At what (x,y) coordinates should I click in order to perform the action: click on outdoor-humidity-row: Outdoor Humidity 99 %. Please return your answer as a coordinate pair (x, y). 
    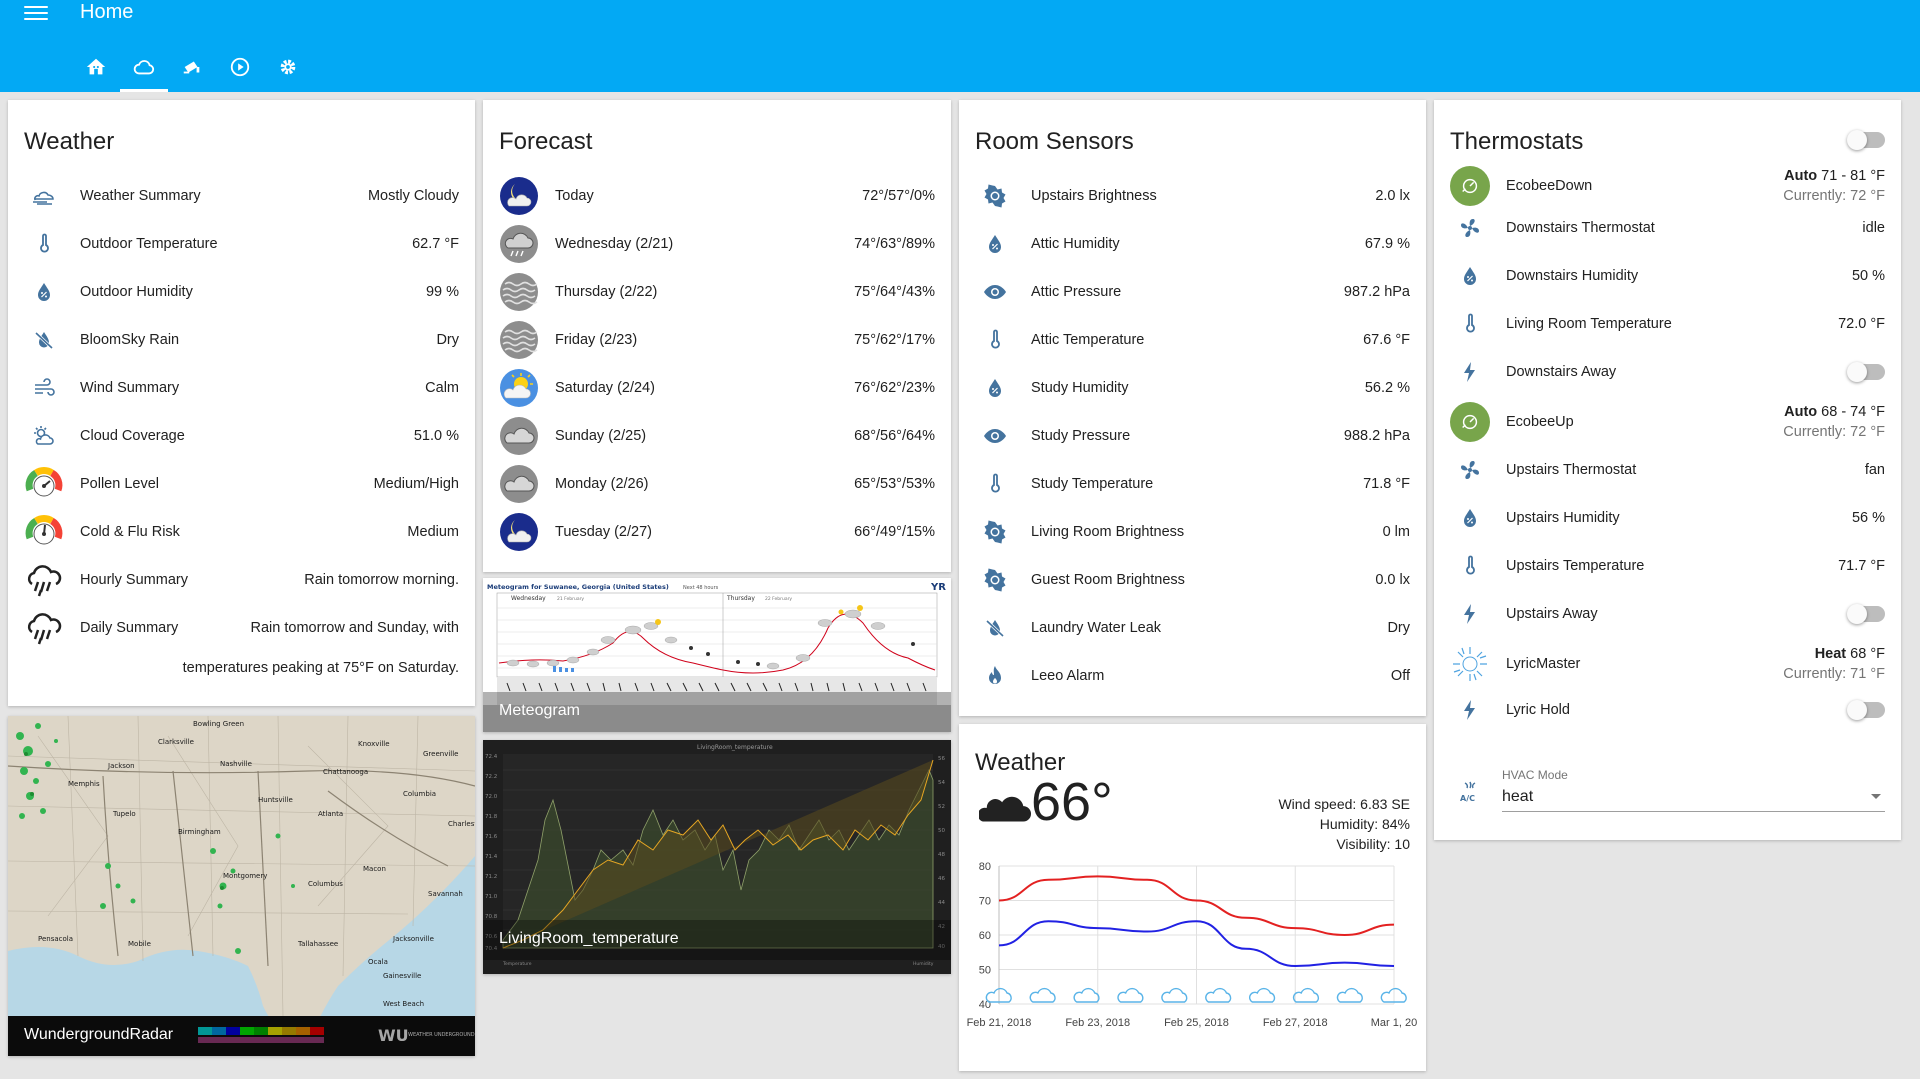
    Looking at the image, I should click on (241, 292).